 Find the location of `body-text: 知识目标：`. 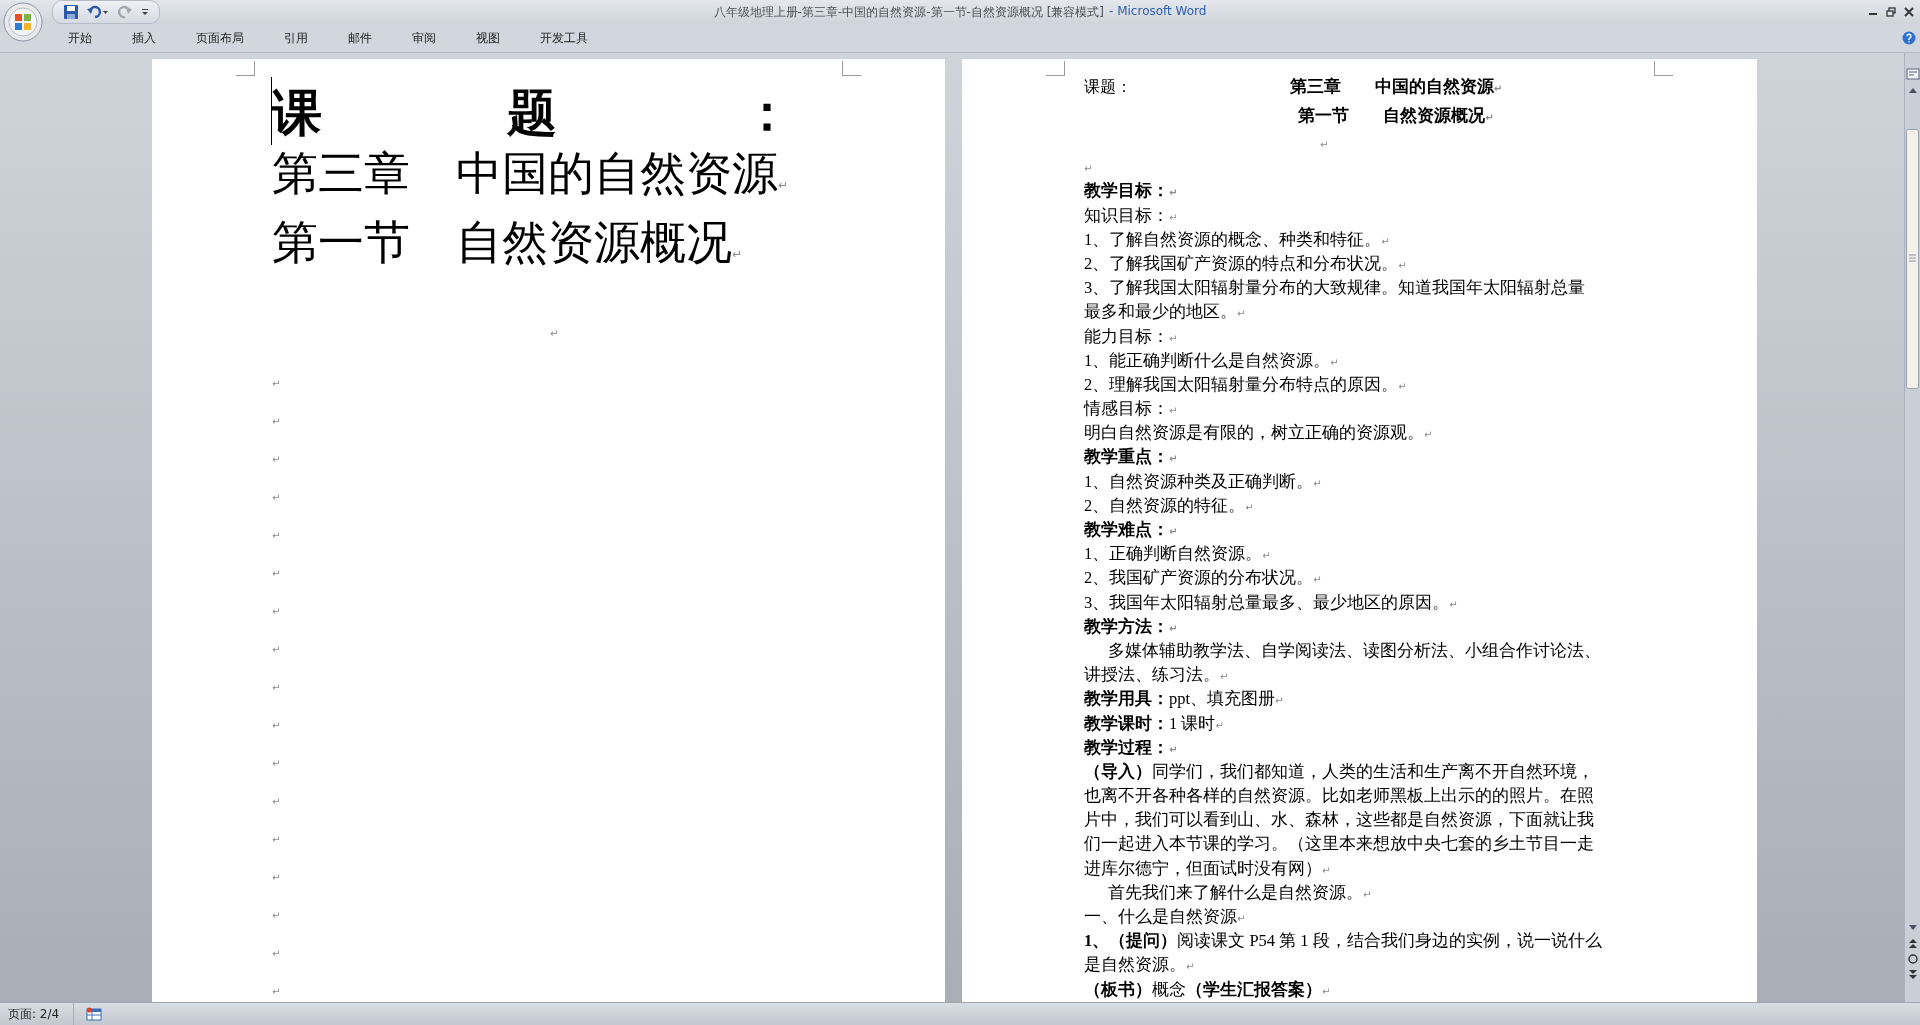

body-text: 知识目标： is located at coordinates (1126, 215).